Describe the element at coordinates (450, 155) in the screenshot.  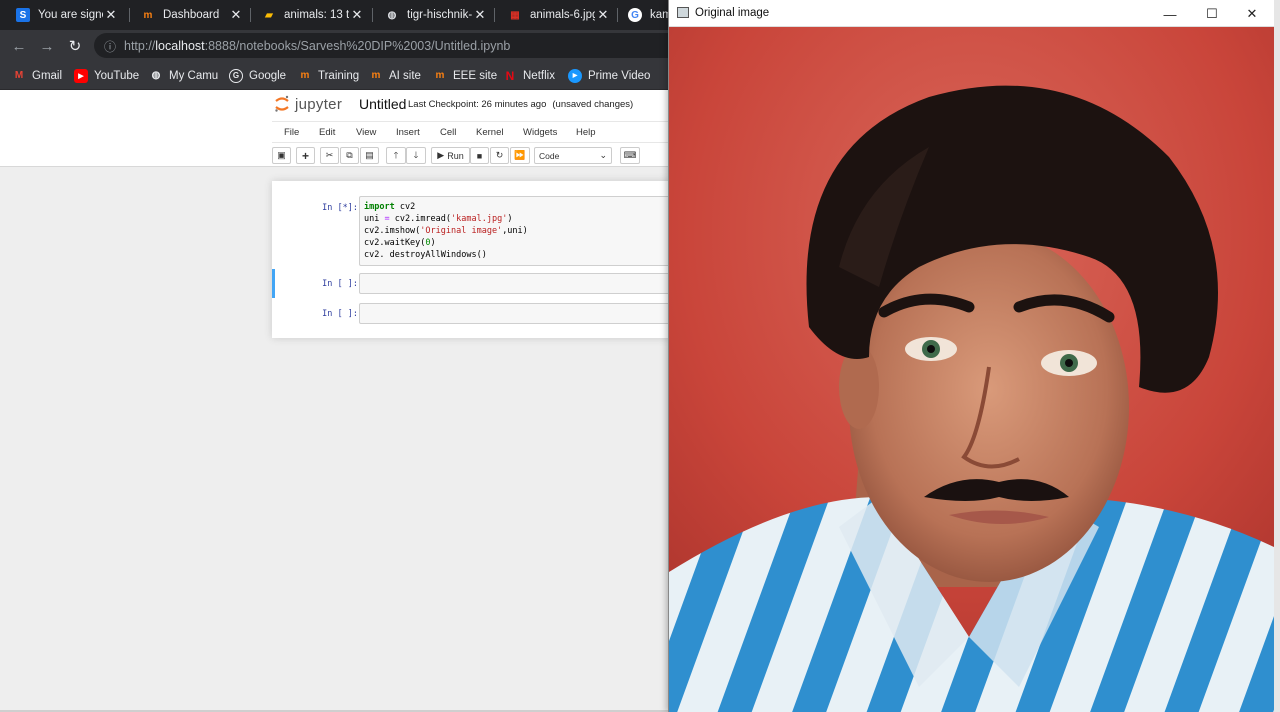
I see `run-button: ▶ Run` at that location.